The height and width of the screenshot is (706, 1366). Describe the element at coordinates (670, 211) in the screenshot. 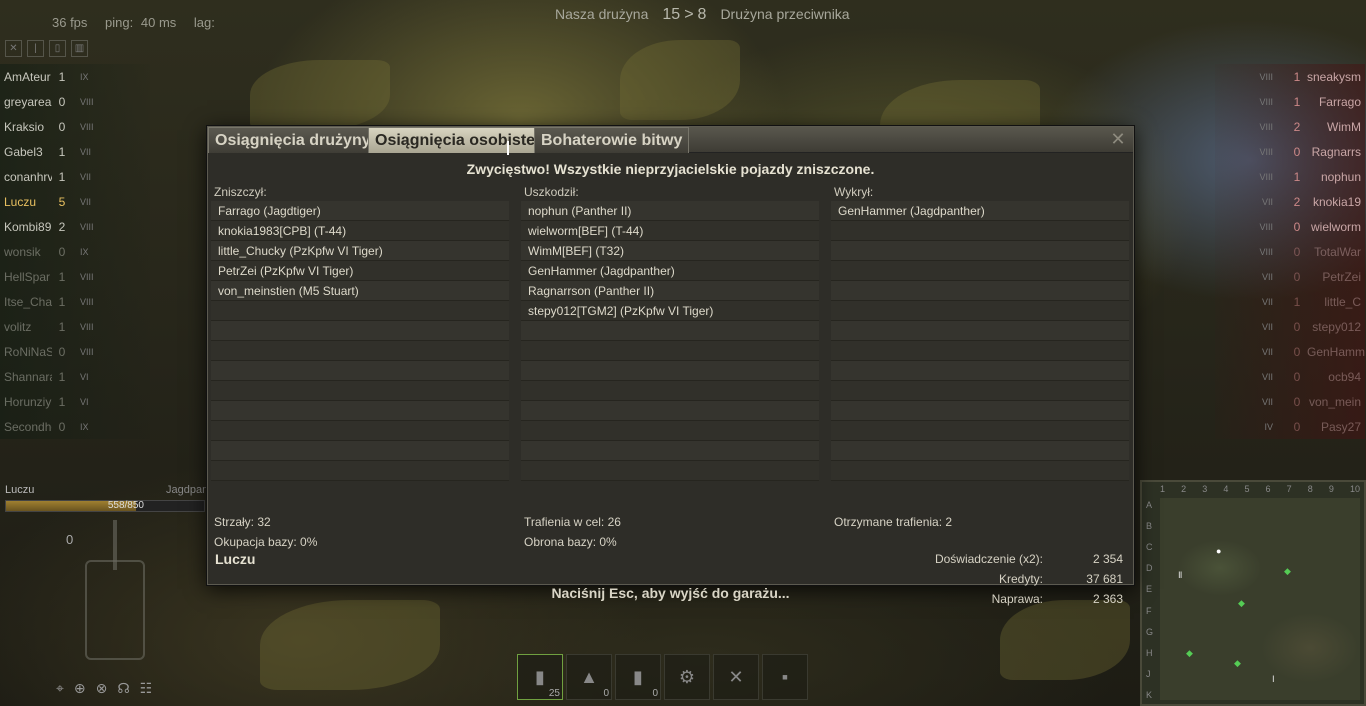

I see `vehicle-entry: nophun (Panther II)` at that location.